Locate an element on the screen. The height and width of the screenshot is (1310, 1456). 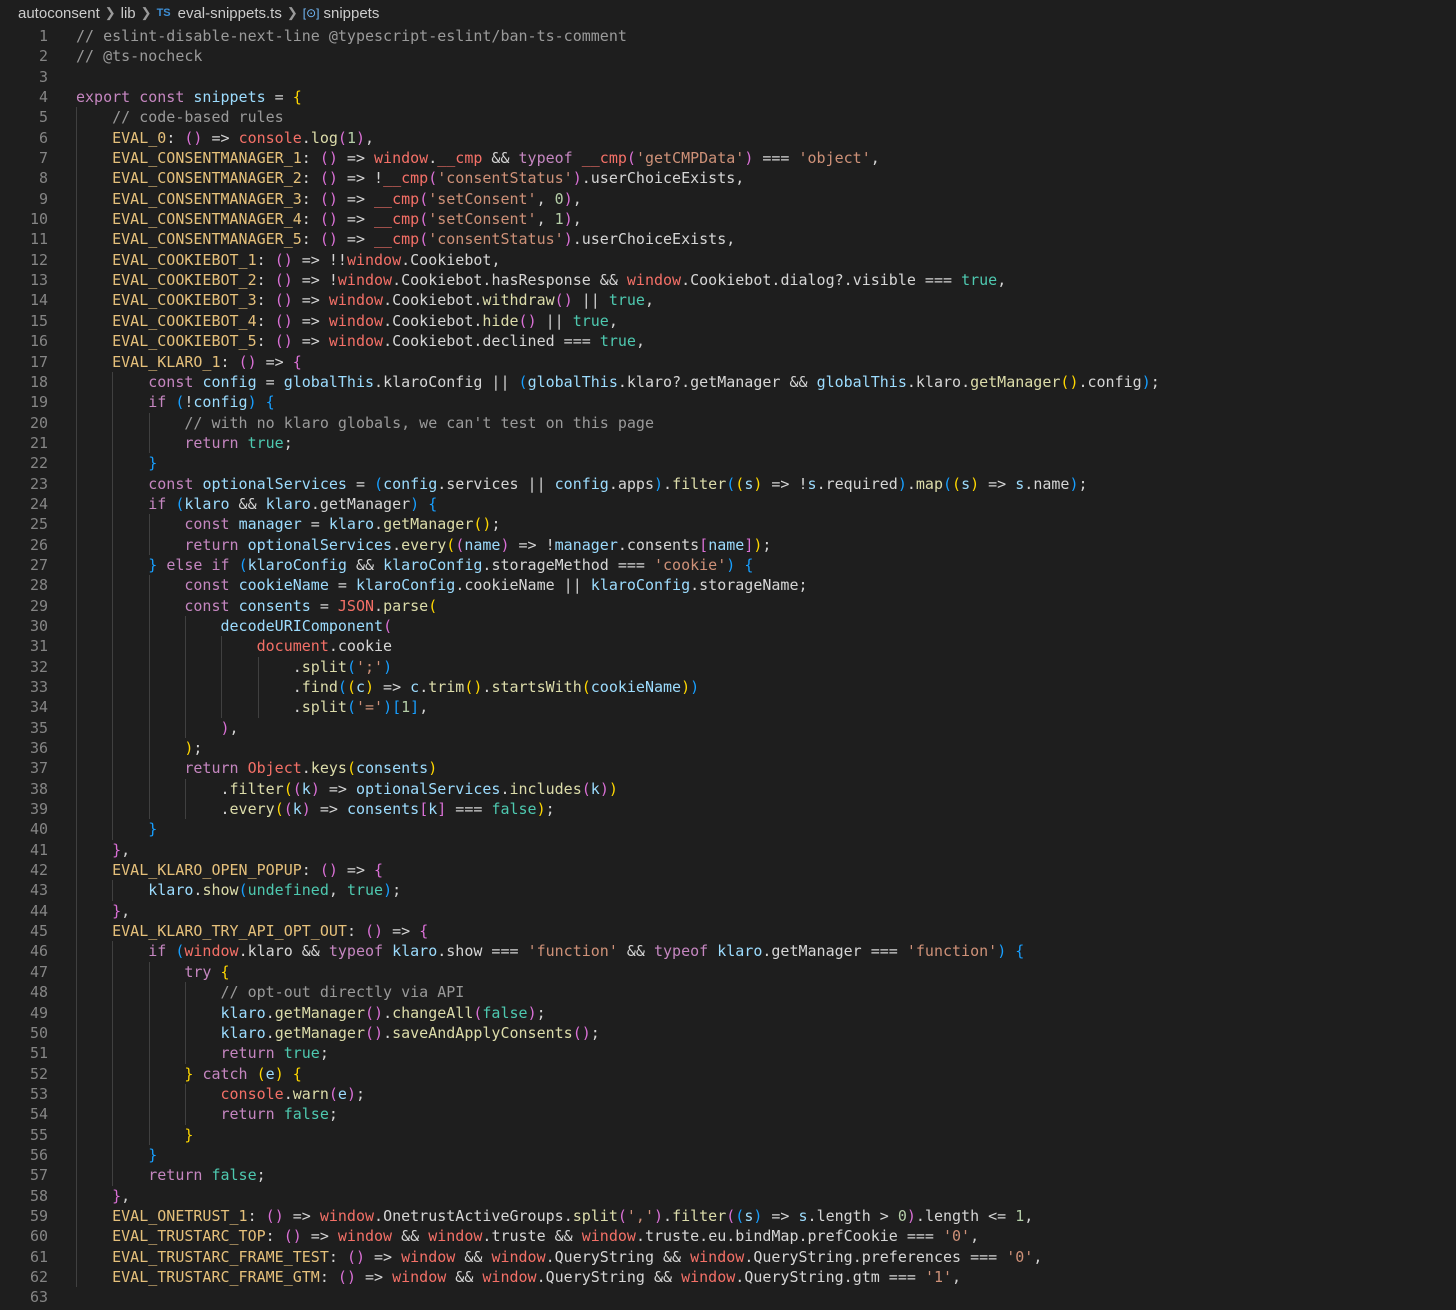
code-line: 52 } catch (e) { is located at coordinates (728, 1073).